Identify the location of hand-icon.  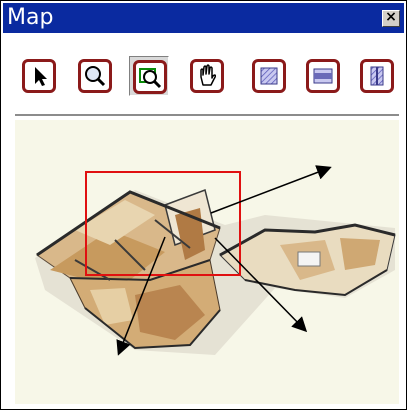
(208, 75).